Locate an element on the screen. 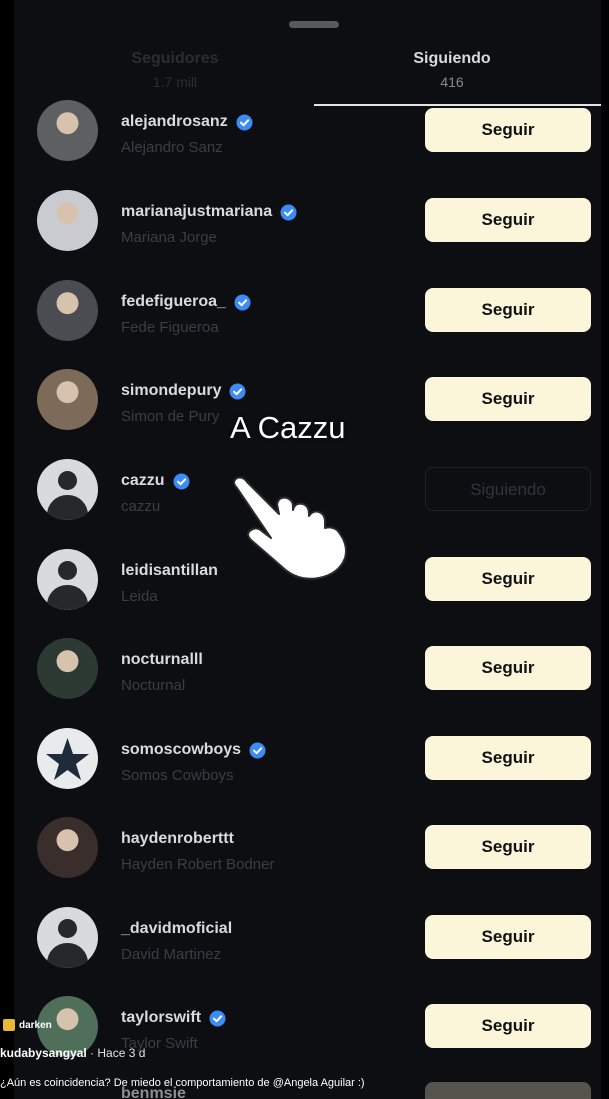  username: alejandrosanz is located at coordinates (187, 122).